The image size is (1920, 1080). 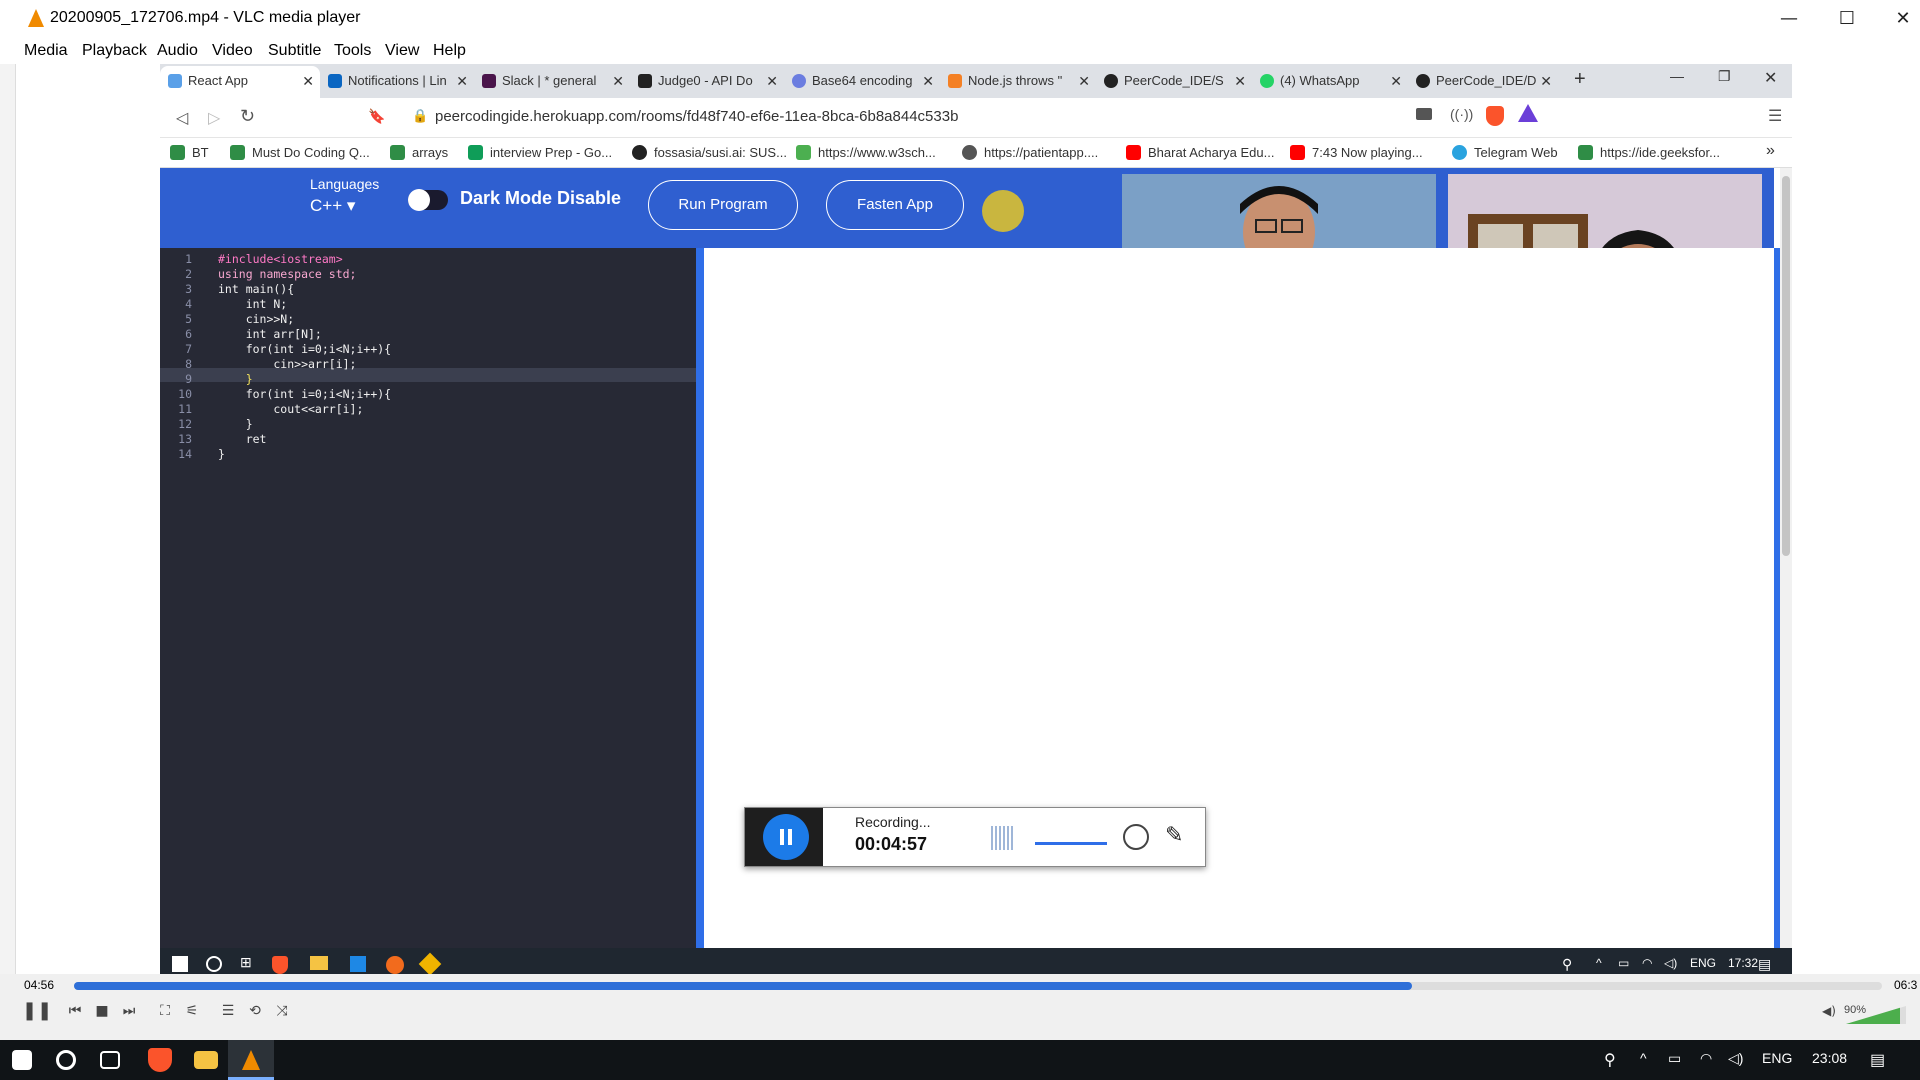 What do you see at coordinates (1174, 835) in the screenshot?
I see `pen-icon: ✎` at bounding box center [1174, 835].